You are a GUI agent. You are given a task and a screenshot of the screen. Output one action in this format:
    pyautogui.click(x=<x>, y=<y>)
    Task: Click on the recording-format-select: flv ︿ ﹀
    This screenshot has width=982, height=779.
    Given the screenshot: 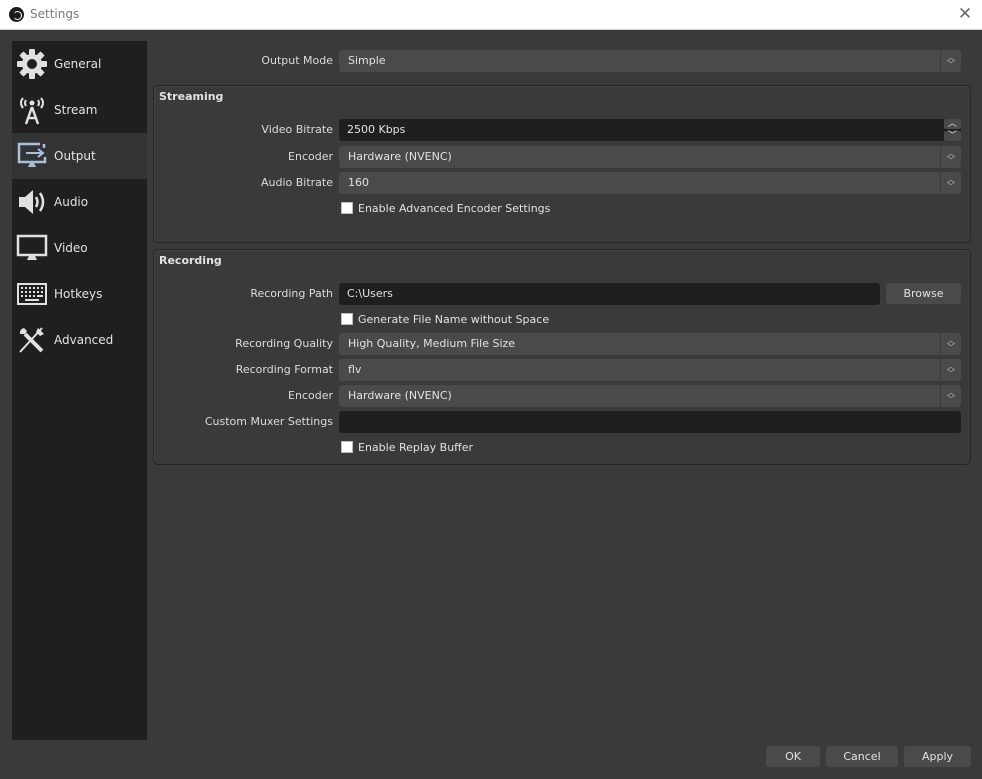 What is the action you would take?
    pyautogui.click(x=650, y=370)
    